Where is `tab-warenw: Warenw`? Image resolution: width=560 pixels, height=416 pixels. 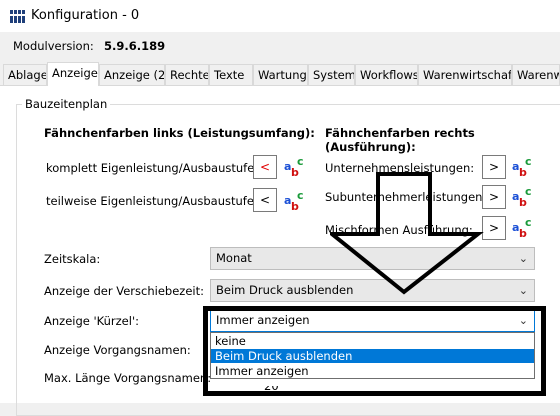 tab-warenw: Warenw is located at coordinates (536, 74).